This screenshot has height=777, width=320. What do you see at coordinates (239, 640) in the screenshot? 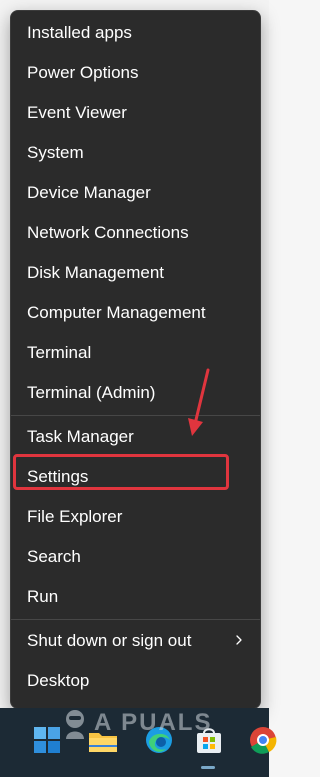
I see `chevron-right-icon` at bounding box center [239, 640].